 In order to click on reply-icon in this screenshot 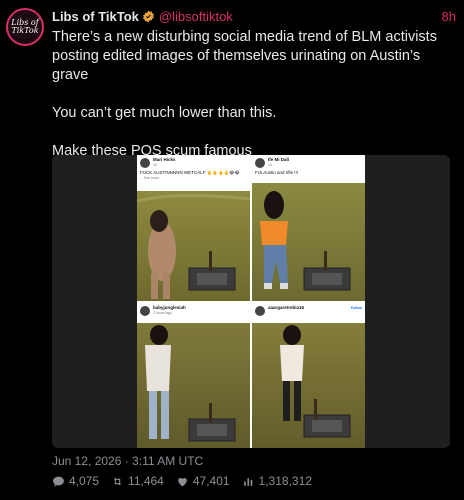, I will do `click(58, 481)`.